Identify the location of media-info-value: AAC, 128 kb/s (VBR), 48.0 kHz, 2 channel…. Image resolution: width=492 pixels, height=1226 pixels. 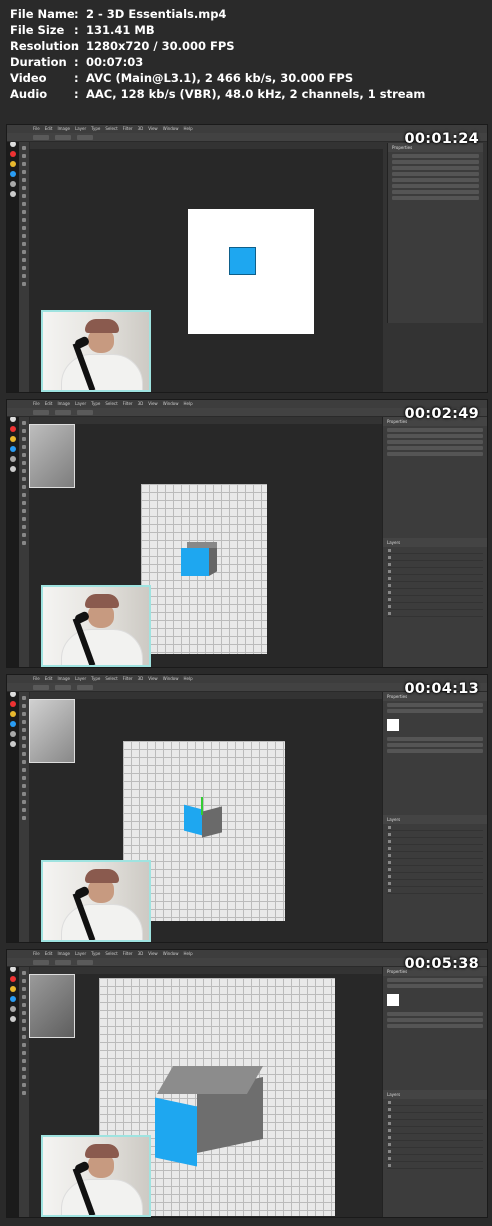
(256, 94).